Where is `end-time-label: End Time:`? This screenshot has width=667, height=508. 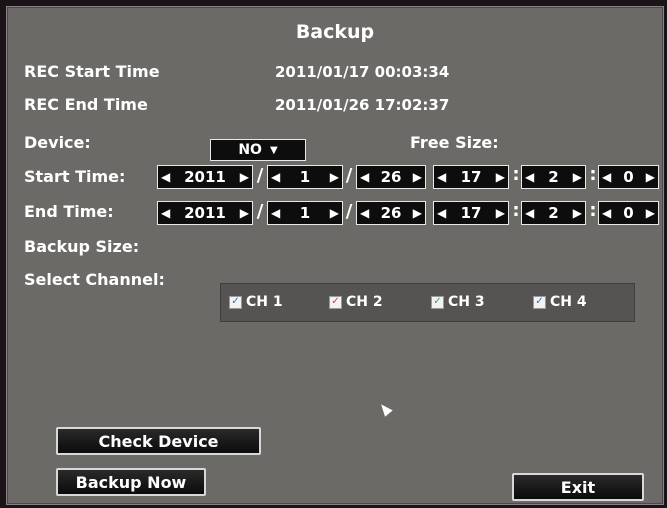 end-time-label: End Time: is located at coordinates (69, 211).